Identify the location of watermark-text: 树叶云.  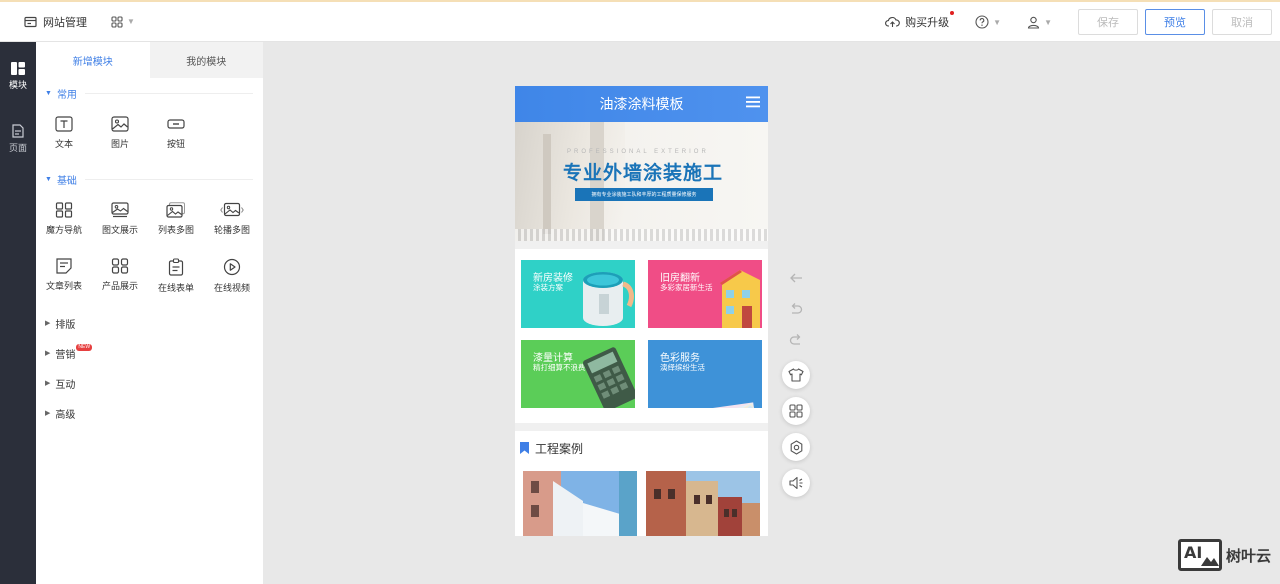
(1249, 556).